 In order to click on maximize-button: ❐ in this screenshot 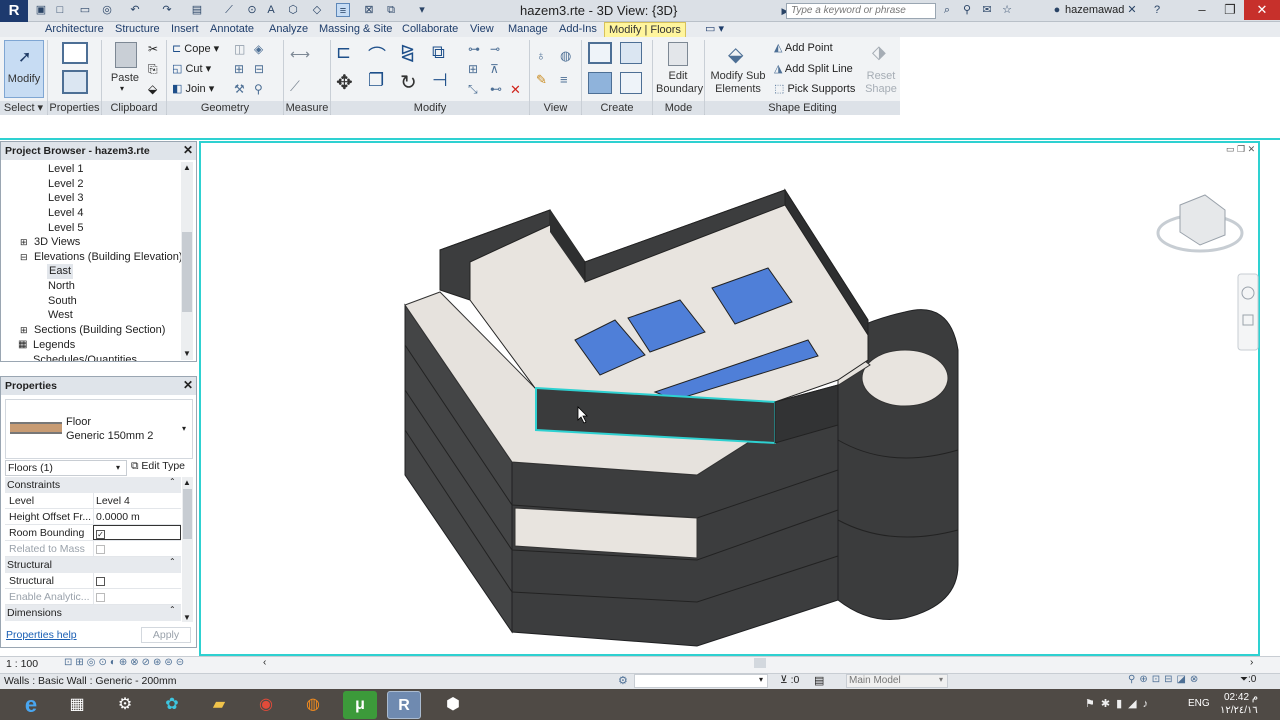, I will do `click(1230, 10)`.